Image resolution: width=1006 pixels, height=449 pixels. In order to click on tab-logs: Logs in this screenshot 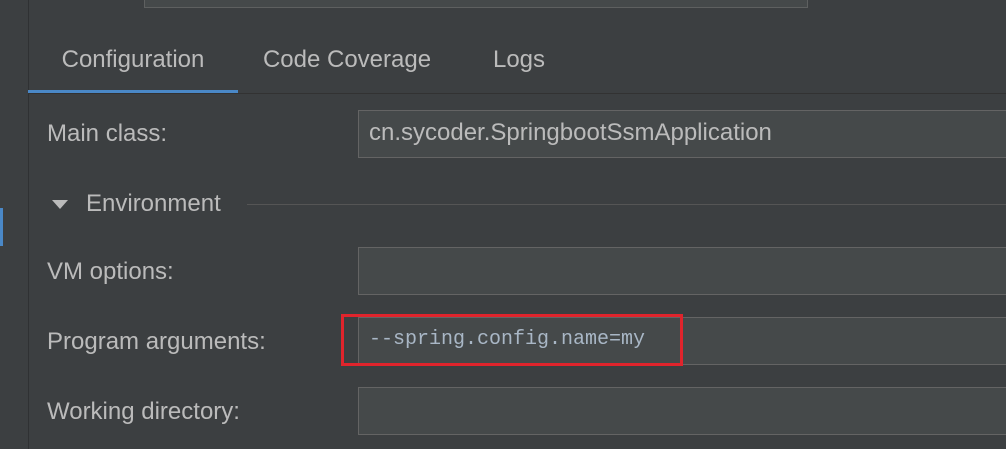, I will do `click(519, 63)`.